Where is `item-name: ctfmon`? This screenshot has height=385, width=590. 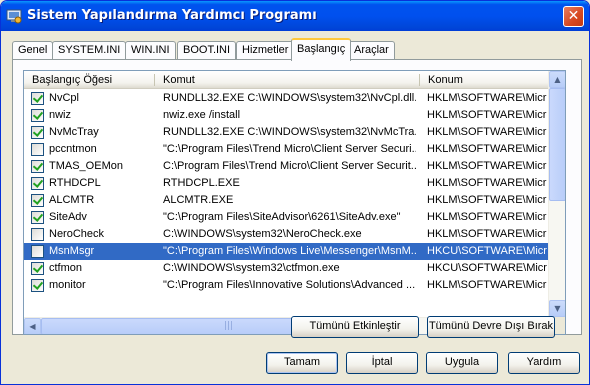
item-name: ctfmon is located at coordinates (66, 268).